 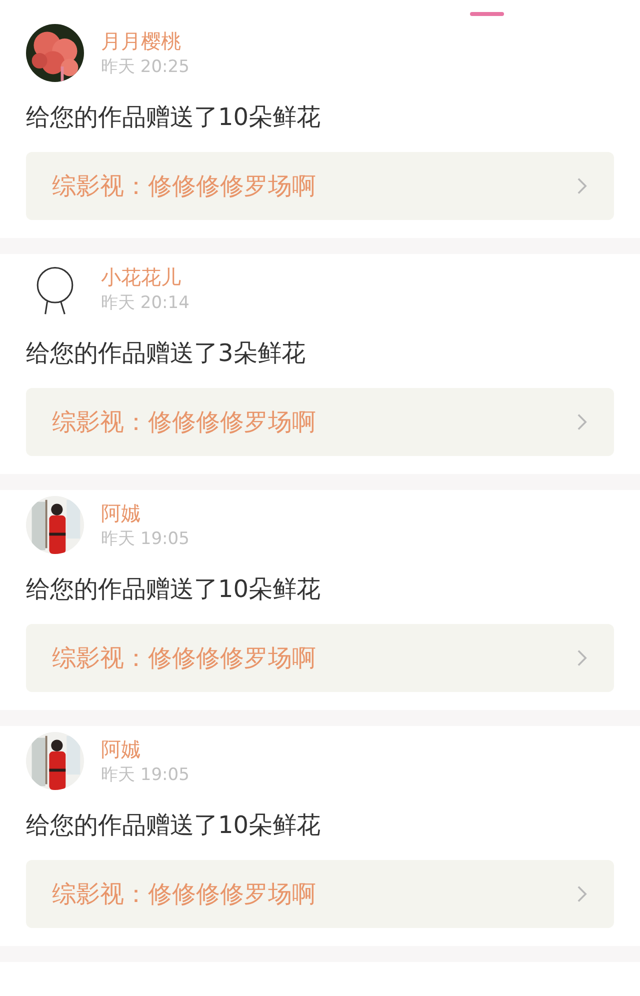 What do you see at coordinates (487, 14) in the screenshot?
I see `selected-tab-indicator` at bounding box center [487, 14].